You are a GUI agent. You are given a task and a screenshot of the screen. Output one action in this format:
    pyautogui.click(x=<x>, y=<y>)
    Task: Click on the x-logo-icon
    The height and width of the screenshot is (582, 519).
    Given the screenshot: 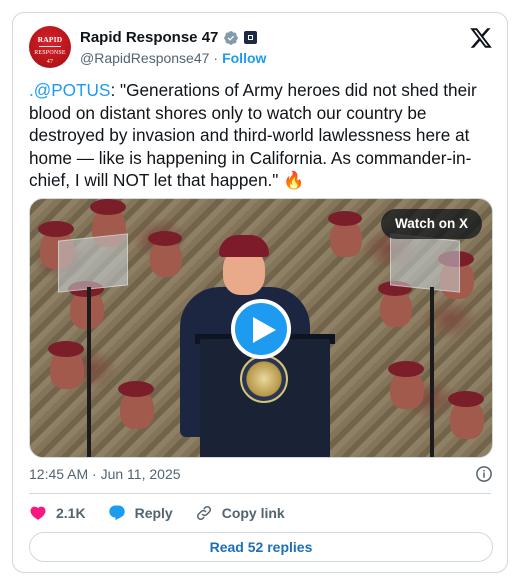 What is the action you would take?
    pyautogui.click(x=481, y=38)
    